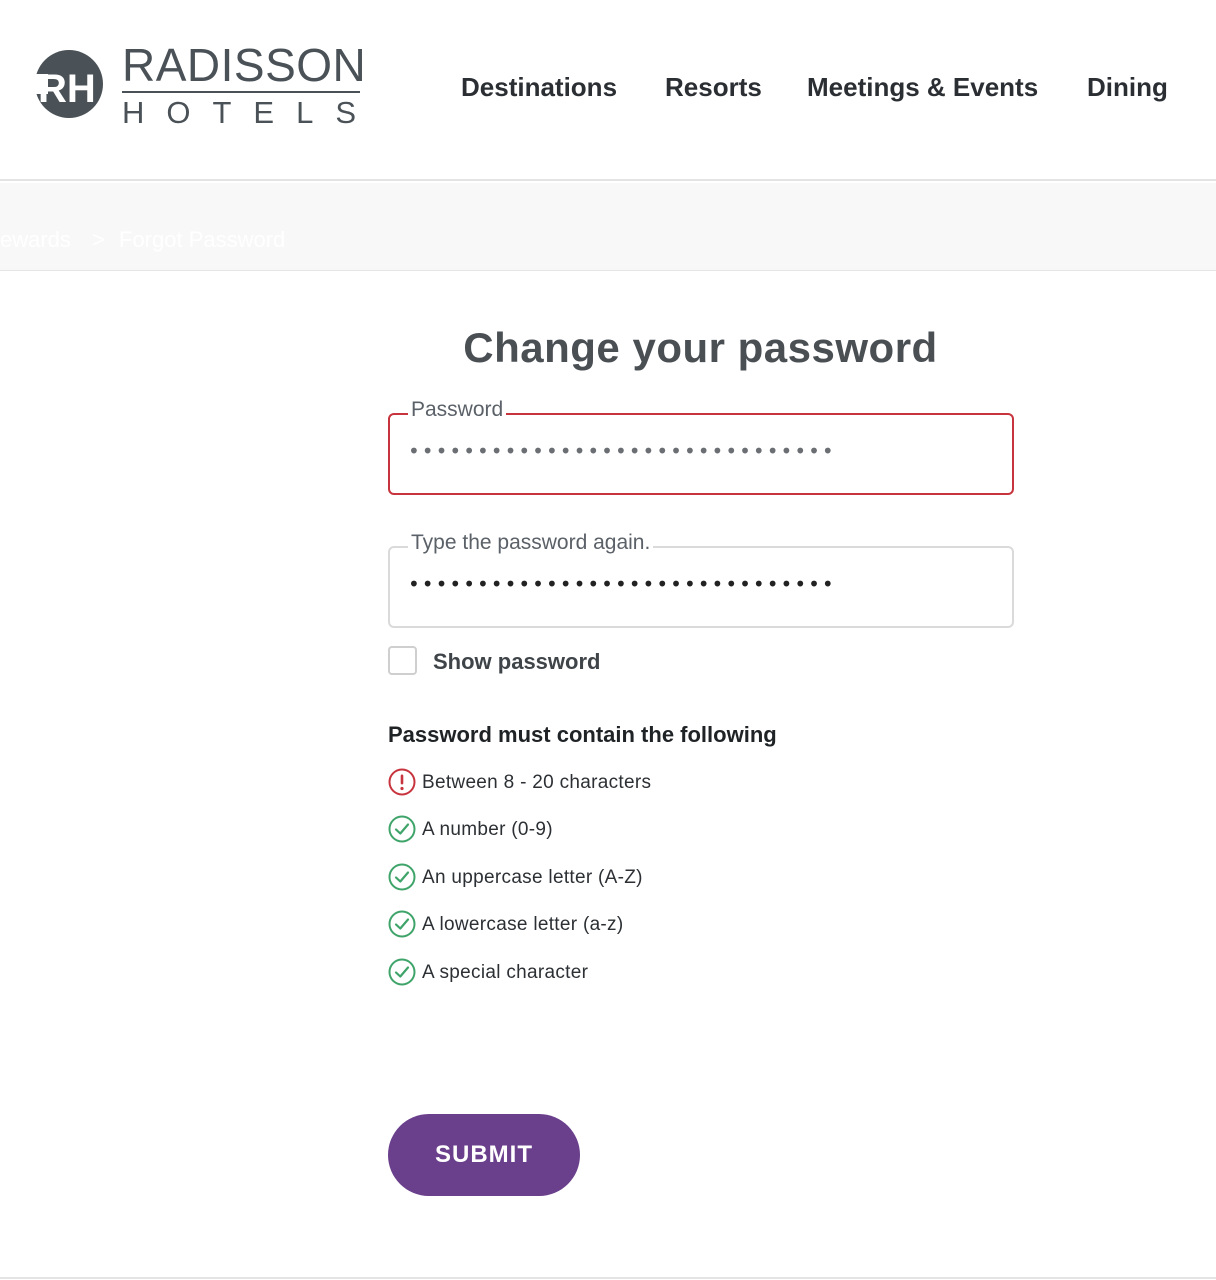  I want to click on requirement-text: Between 8 - 20 characters, so click(537, 782).